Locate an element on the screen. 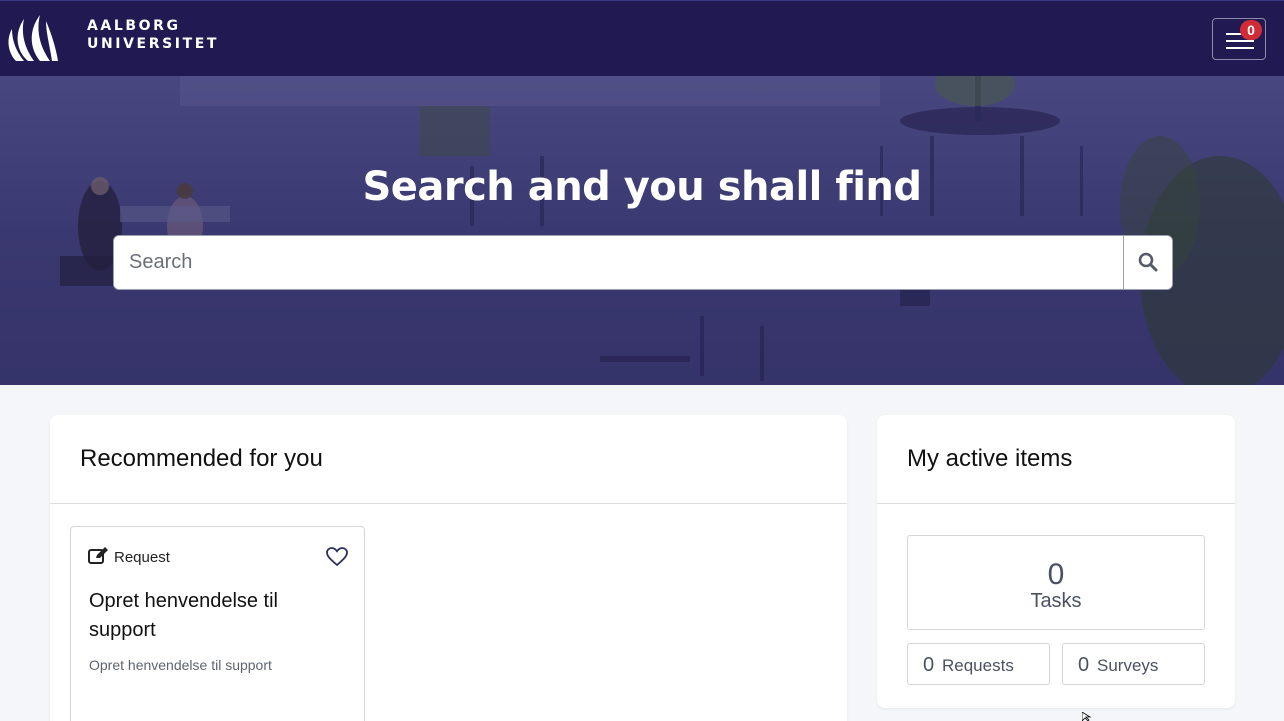  search-input is located at coordinates (618, 262).